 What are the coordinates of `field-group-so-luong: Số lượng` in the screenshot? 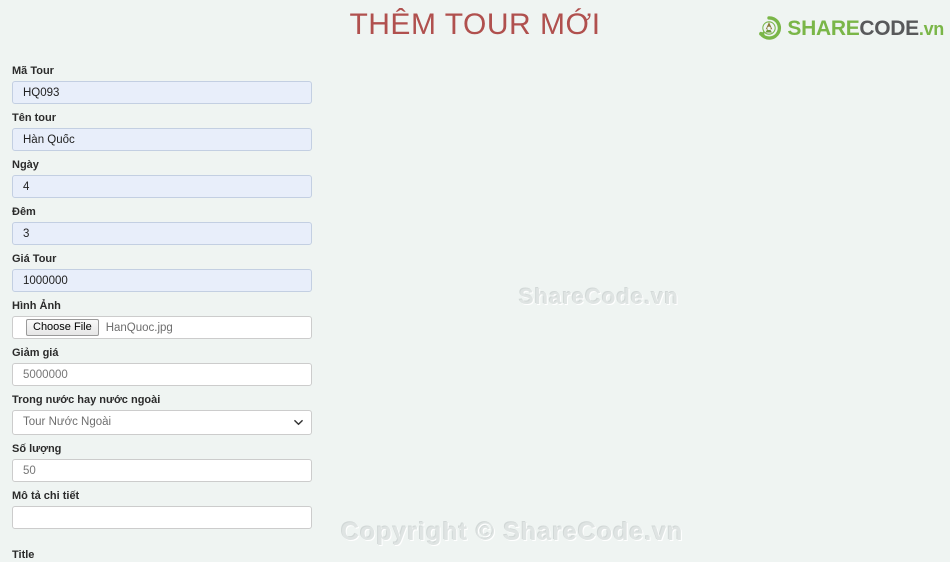 It's located at (162, 462).